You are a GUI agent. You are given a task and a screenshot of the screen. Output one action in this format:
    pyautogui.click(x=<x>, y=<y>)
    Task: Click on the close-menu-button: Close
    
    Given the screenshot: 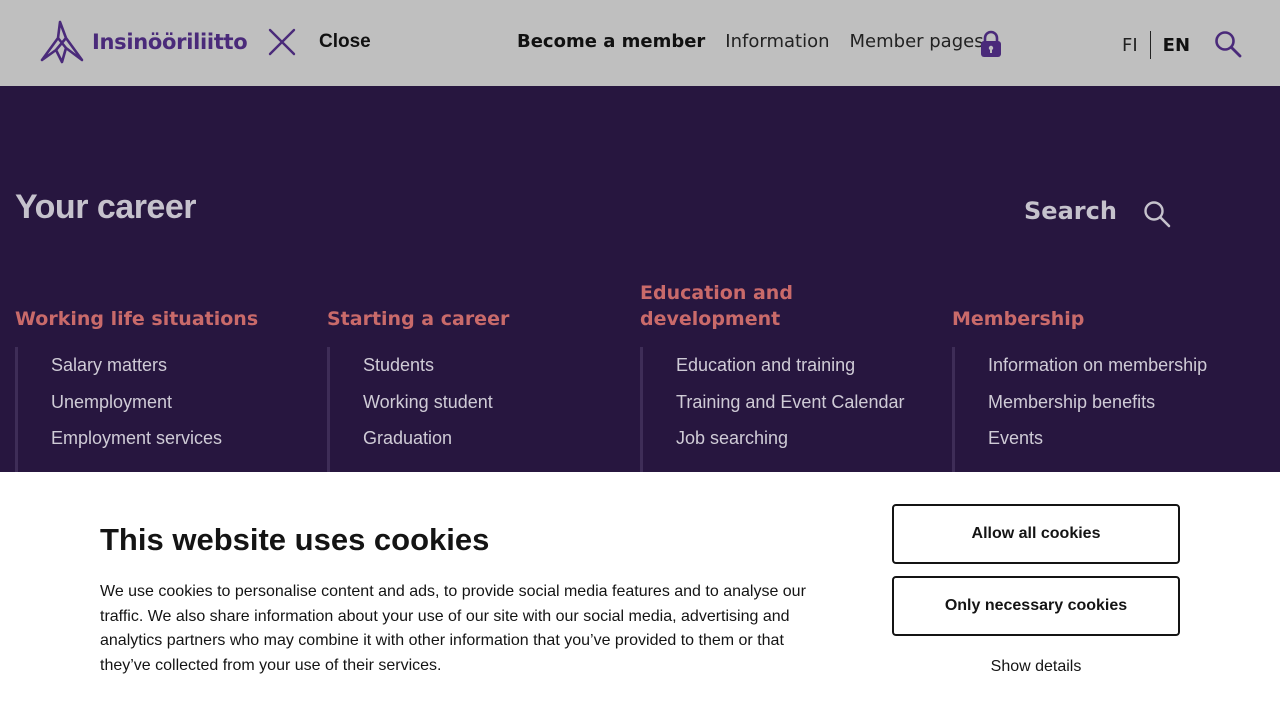 What is the action you would take?
    pyautogui.click(x=319, y=42)
    